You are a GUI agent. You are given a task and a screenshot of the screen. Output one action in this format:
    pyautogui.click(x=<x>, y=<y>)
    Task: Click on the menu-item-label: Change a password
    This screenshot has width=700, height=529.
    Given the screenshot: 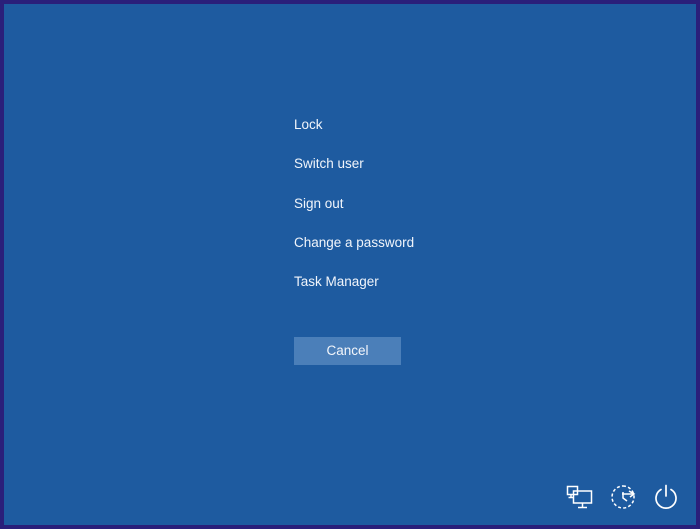 What is the action you would take?
    pyautogui.click(x=354, y=242)
    